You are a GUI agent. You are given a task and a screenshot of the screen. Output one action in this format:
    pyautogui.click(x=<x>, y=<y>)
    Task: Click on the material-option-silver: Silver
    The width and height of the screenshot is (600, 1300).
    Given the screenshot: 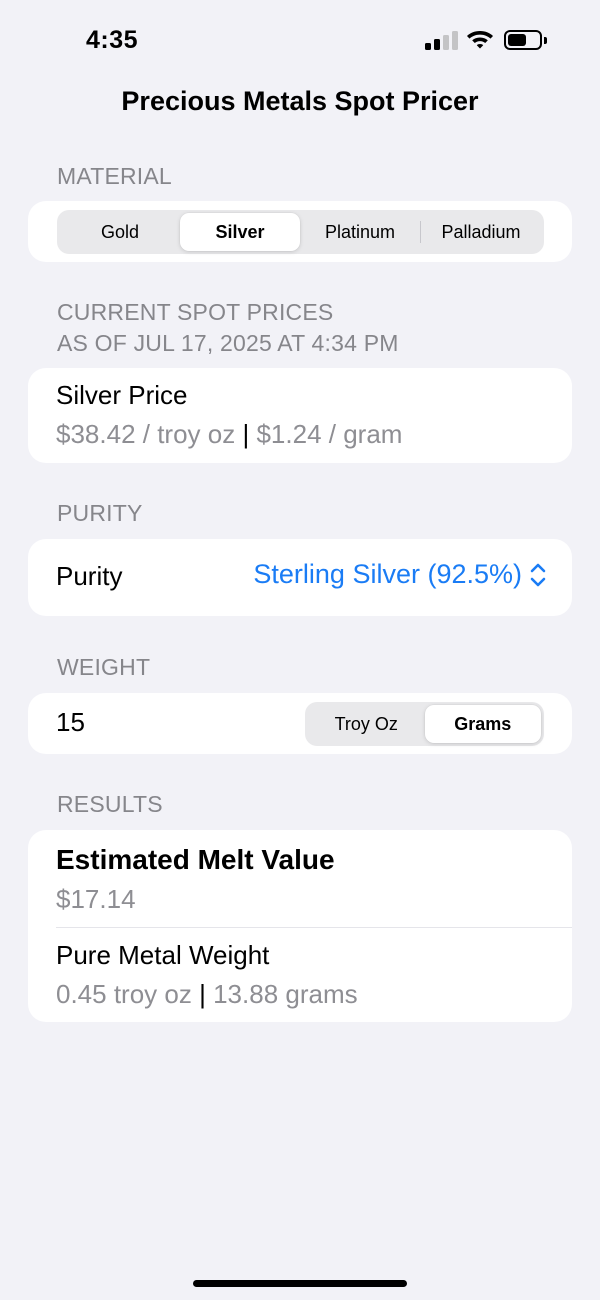 What is the action you would take?
    pyautogui.click(x=240, y=232)
    